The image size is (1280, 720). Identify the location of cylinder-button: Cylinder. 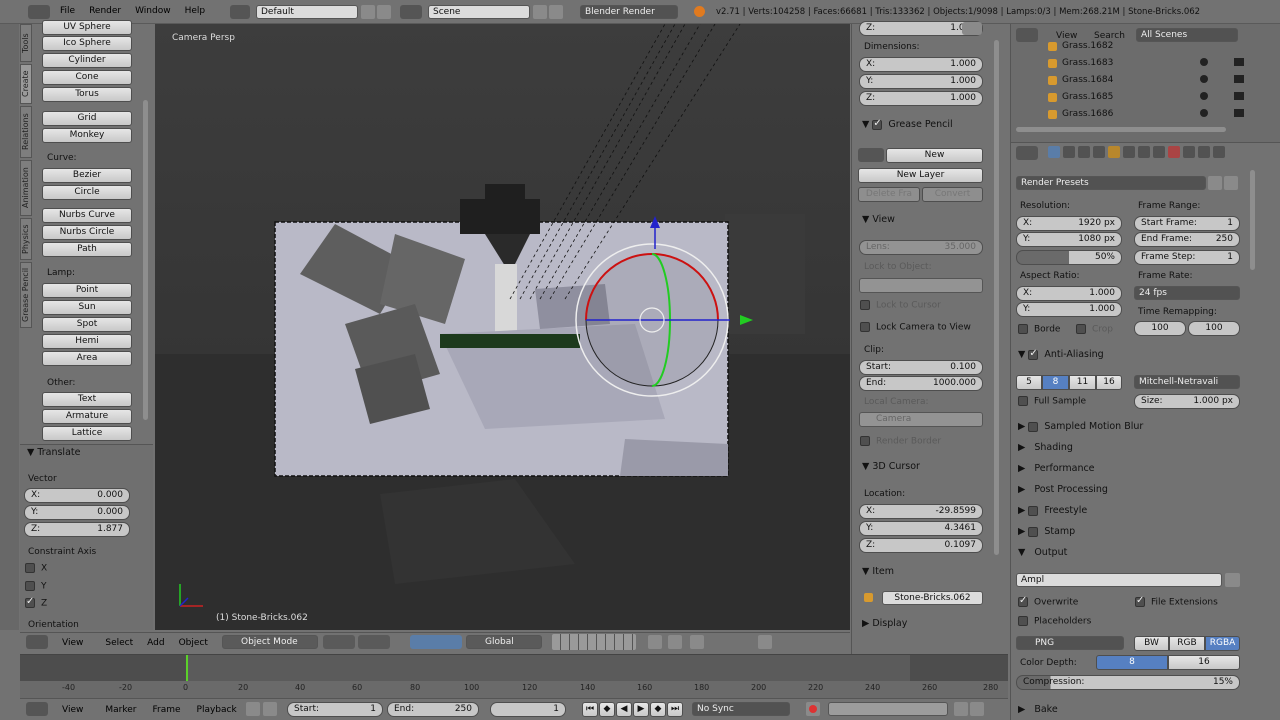
(87, 60).